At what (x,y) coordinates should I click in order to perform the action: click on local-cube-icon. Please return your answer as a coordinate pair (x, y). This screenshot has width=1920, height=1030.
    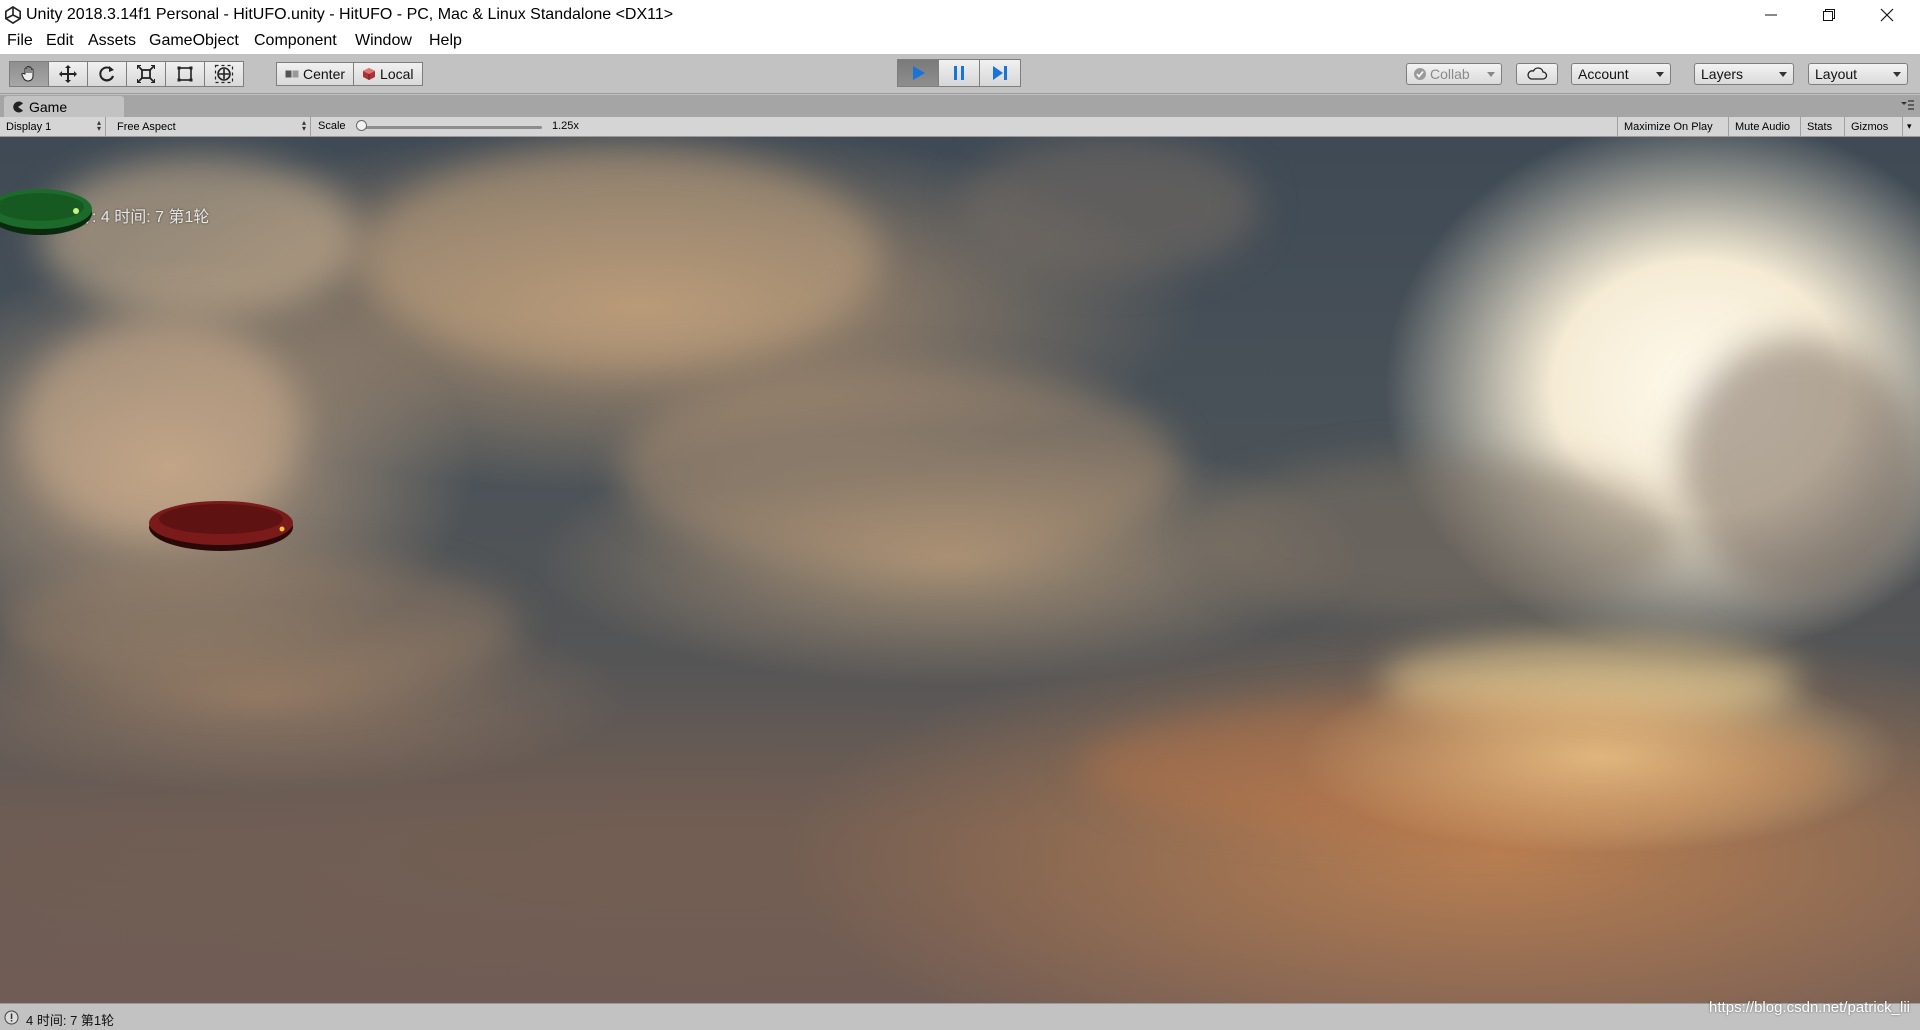
    Looking at the image, I should click on (369, 74).